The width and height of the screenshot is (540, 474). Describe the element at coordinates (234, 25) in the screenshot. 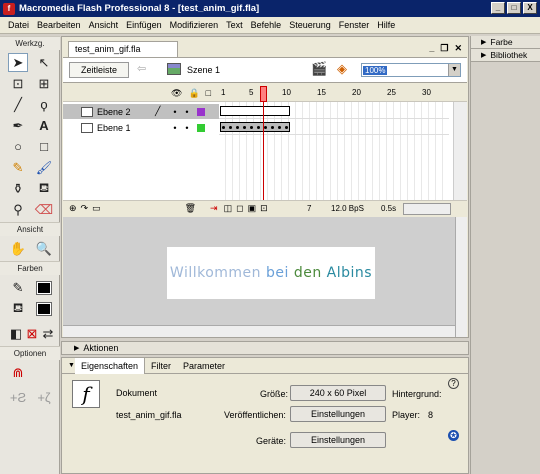

I see `menu-text: Text` at that location.